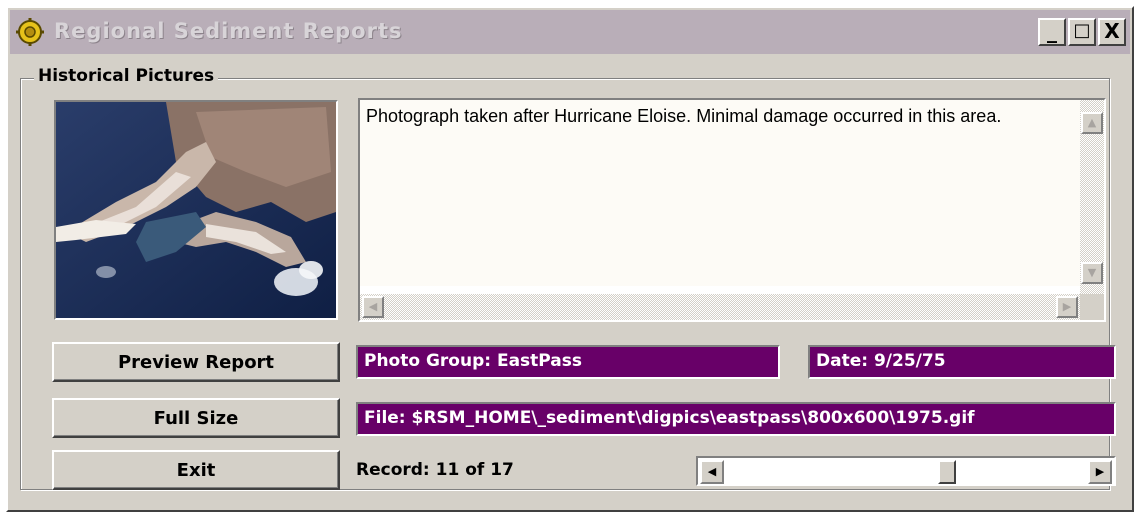  What do you see at coordinates (1092, 273) in the screenshot?
I see `scroll-down-icon: ▼` at bounding box center [1092, 273].